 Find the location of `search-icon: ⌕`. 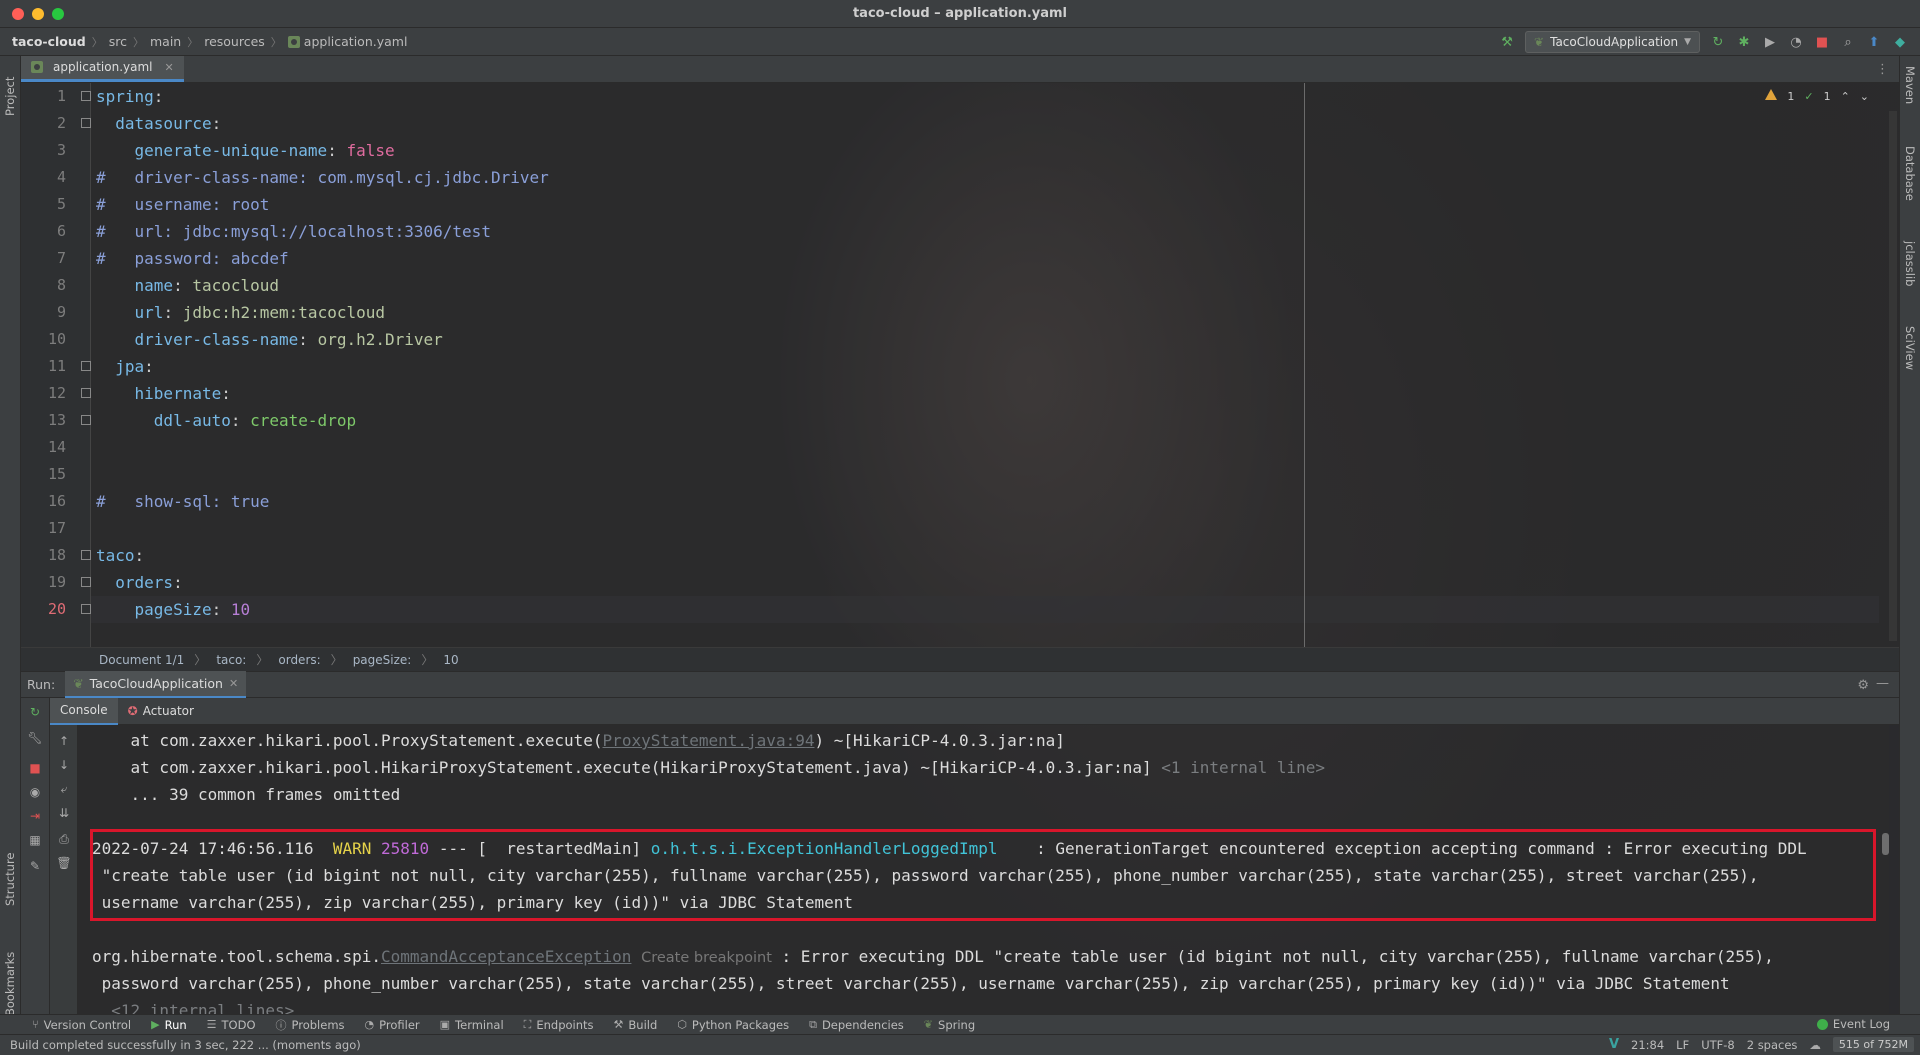

search-icon: ⌕ is located at coordinates (1848, 42).